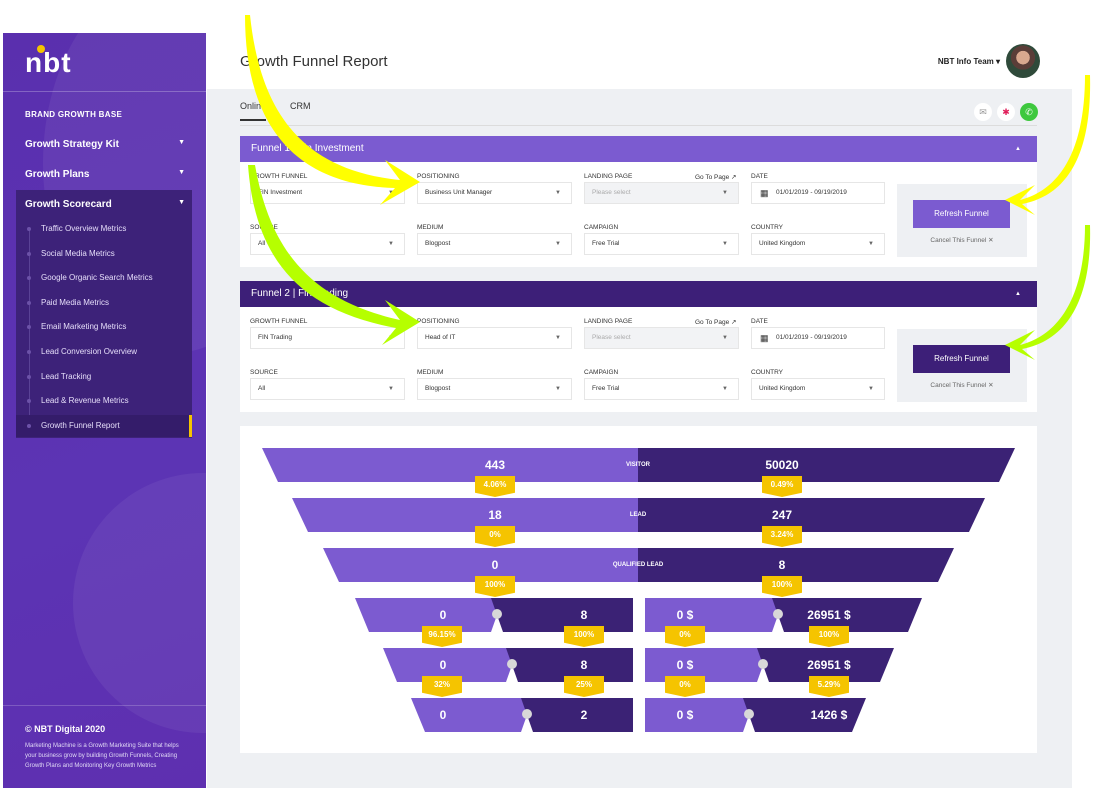 The width and height of the screenshot is (1106, 790). What do you see at coordinates (584, 615) in the screenshot?
I see `lower-value: 8` at bounding box center [584, 615].